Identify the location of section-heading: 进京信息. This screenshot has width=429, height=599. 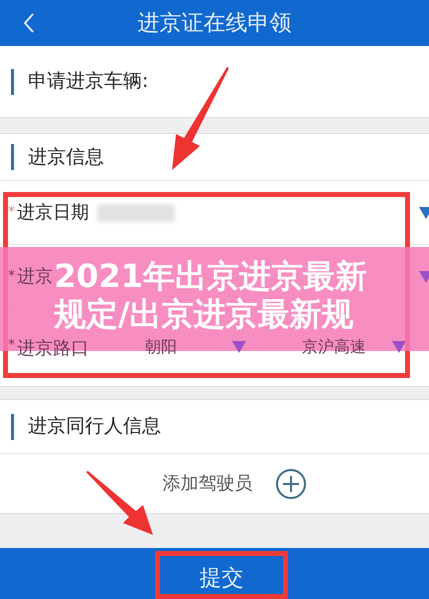
(66, 157).